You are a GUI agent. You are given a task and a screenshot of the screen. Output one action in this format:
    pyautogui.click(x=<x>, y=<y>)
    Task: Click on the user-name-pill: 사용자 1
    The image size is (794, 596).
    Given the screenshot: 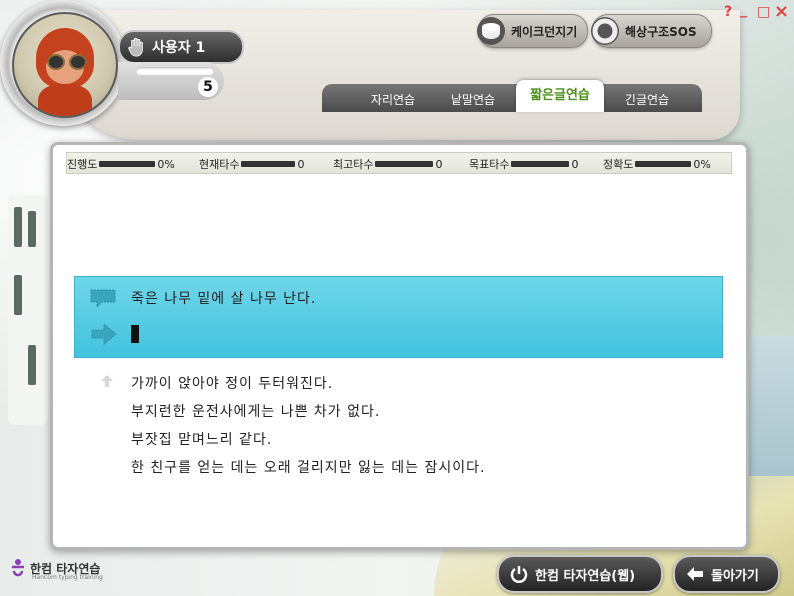 What is the action you would take?
    pyautogui.click(x=181, y=47)
    